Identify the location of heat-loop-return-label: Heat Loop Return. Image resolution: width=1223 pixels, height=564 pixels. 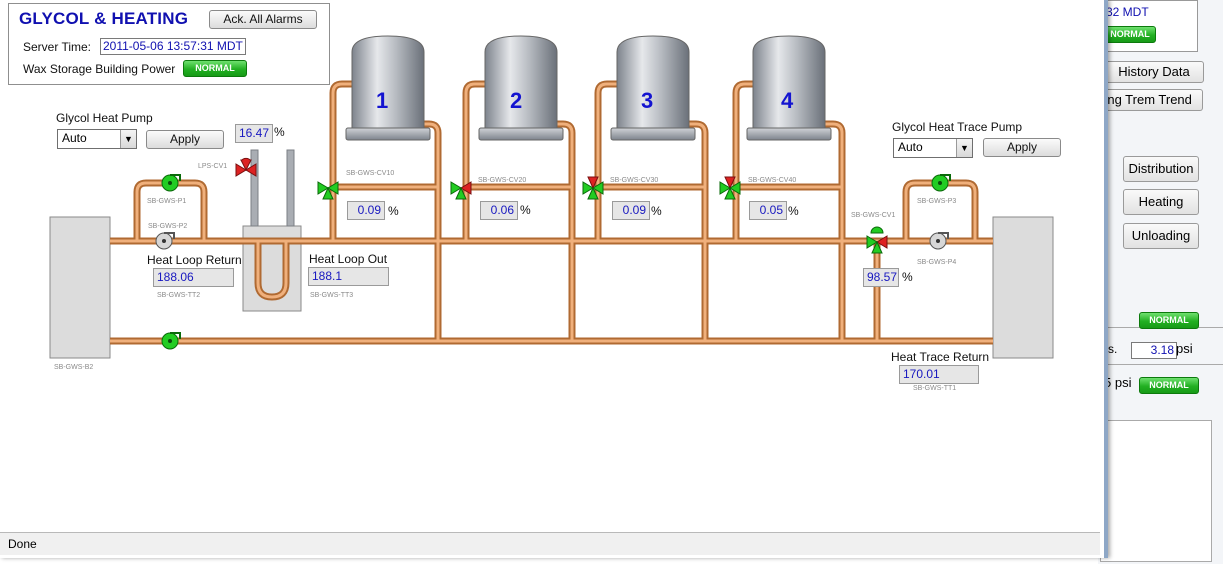
(194, 260).